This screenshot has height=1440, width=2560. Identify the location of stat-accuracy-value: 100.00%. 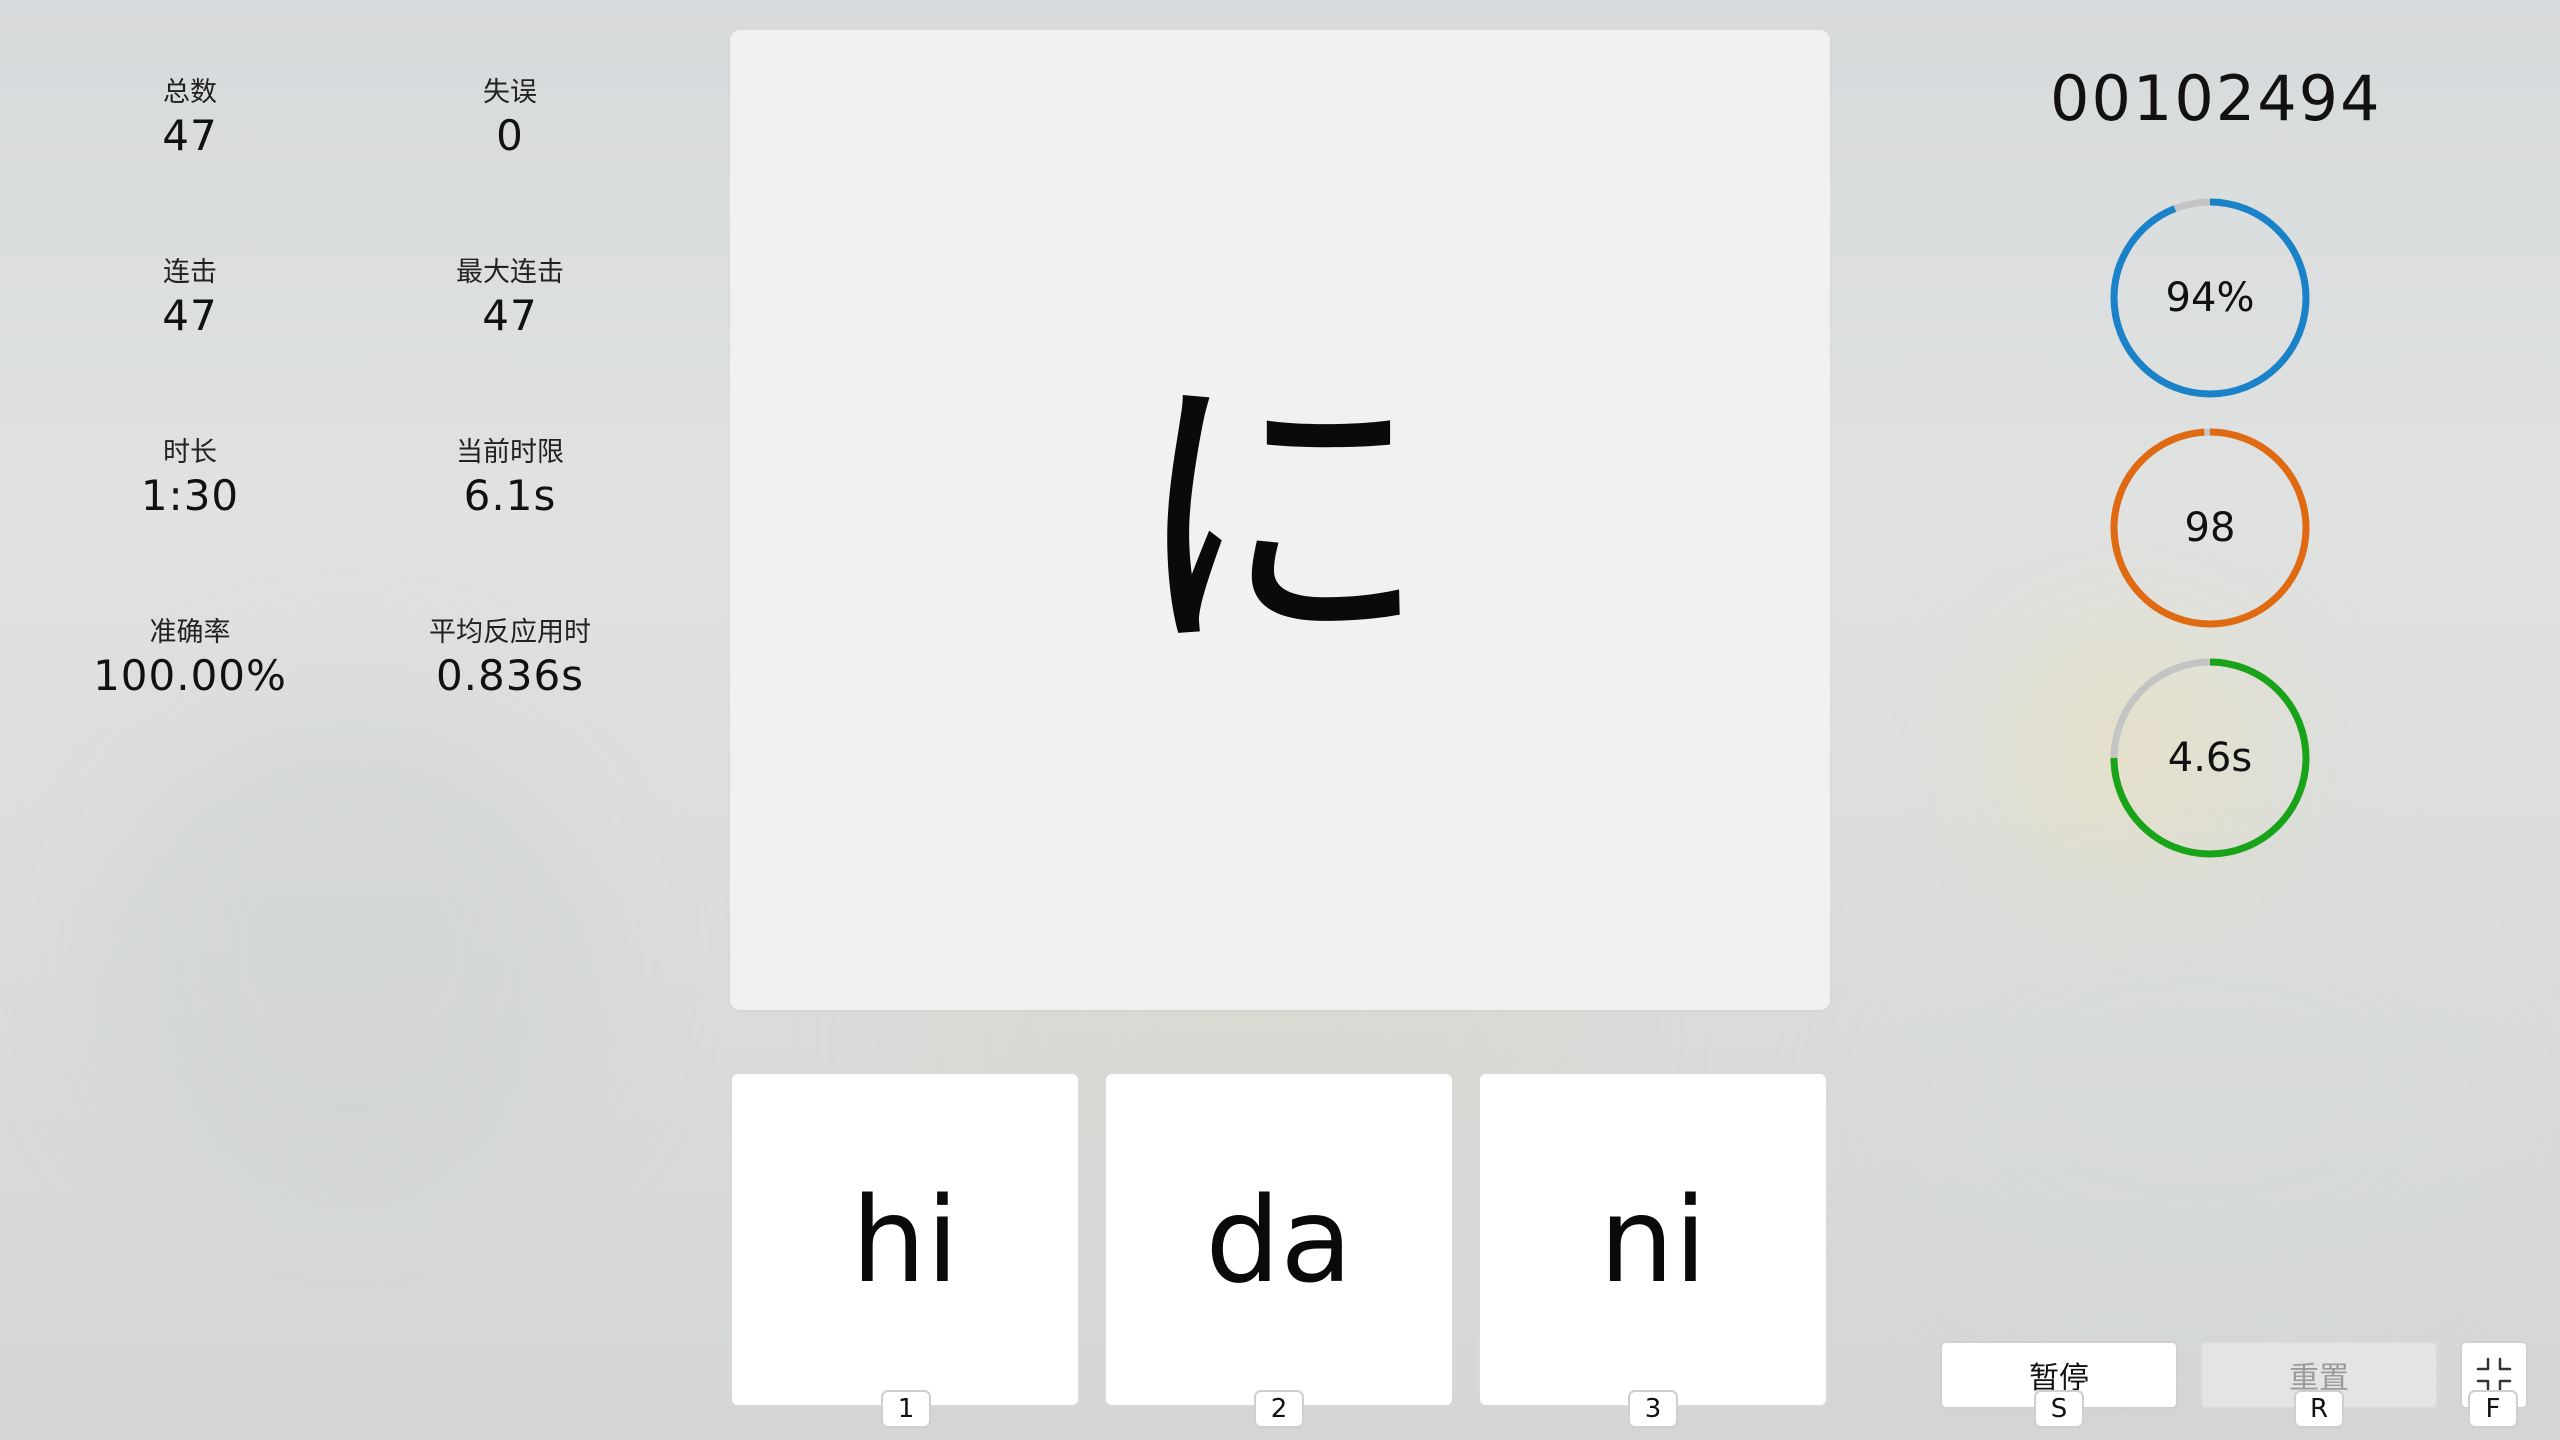
(190, 675).